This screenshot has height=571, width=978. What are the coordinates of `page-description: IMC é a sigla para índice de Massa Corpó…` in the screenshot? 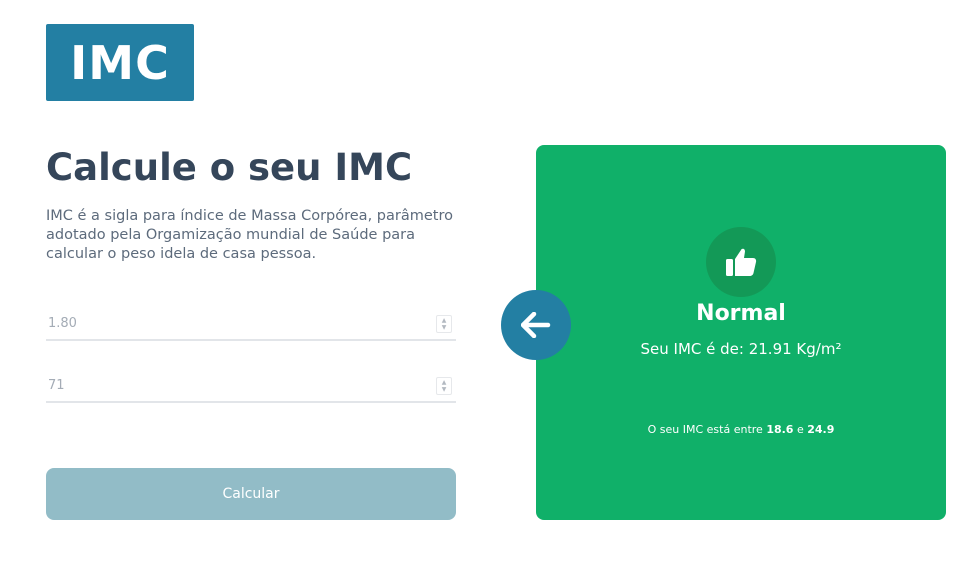 It's located at (249, 235).